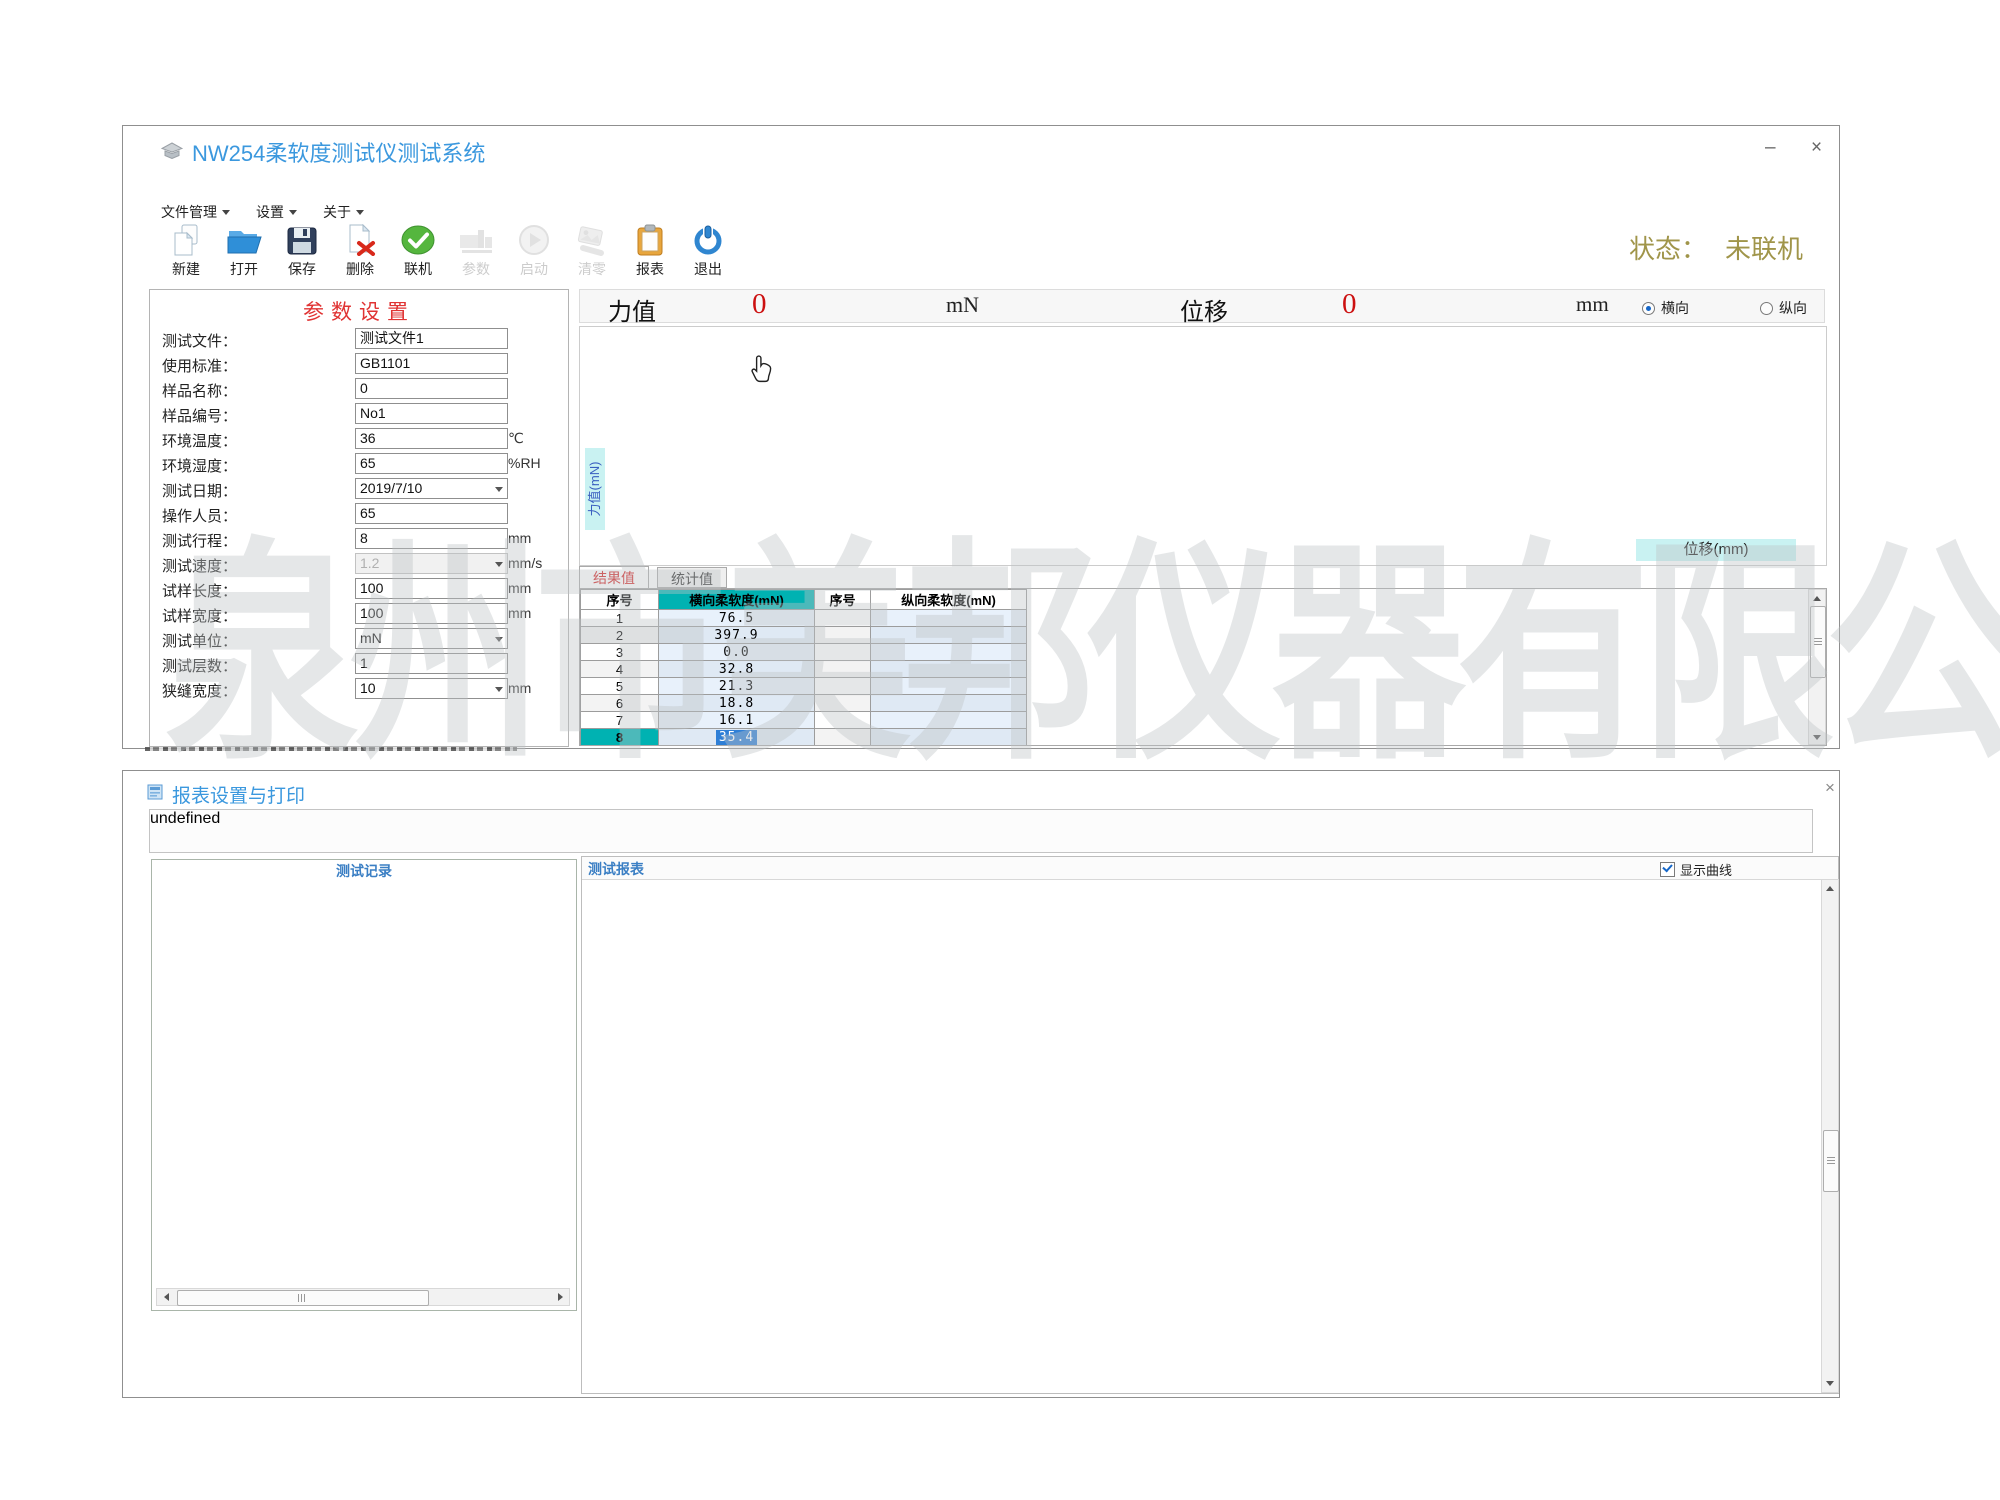  Describe the element at coordinates (803, 669) in the screenshot. I see `results-row: 4 32.8` at that location.